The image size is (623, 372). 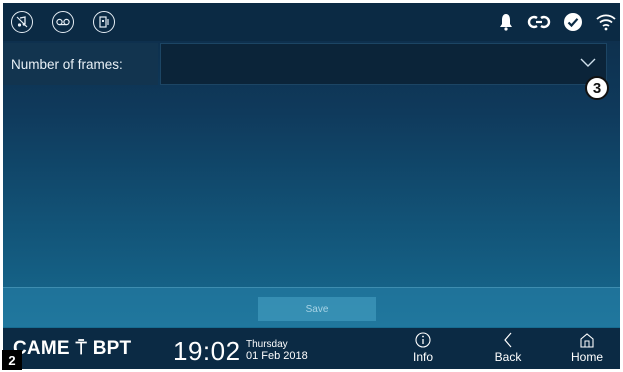 What do you see at coordinates (508, 340) in the screenshot?
I see `back-arrow-icon` at bounding box center [508, 340].